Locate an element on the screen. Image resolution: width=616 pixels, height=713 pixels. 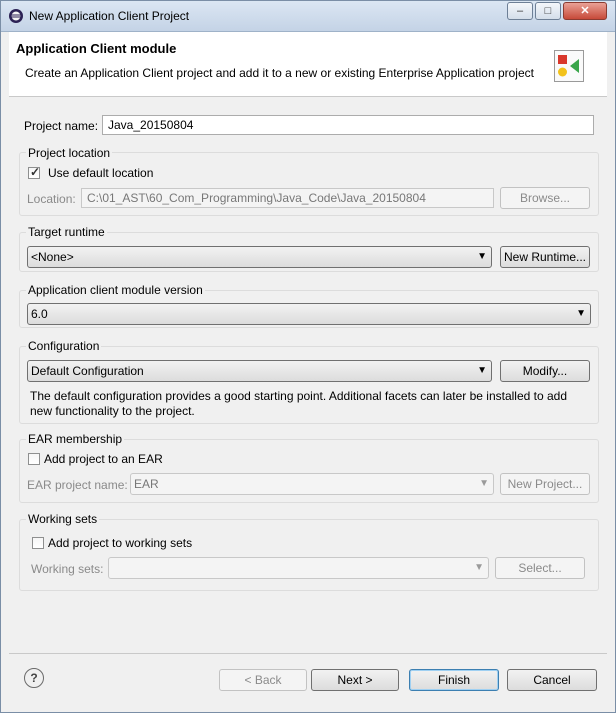
back-button: < Back is located at coordinates (263, 680).